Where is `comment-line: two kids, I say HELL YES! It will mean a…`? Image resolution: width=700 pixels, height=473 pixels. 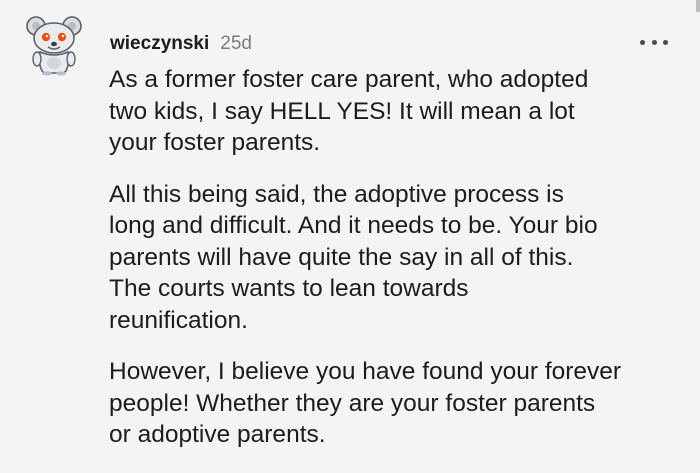
comment-line: two kids, I say HELL YES! It will mean a… is located at coordinates (342, 111).